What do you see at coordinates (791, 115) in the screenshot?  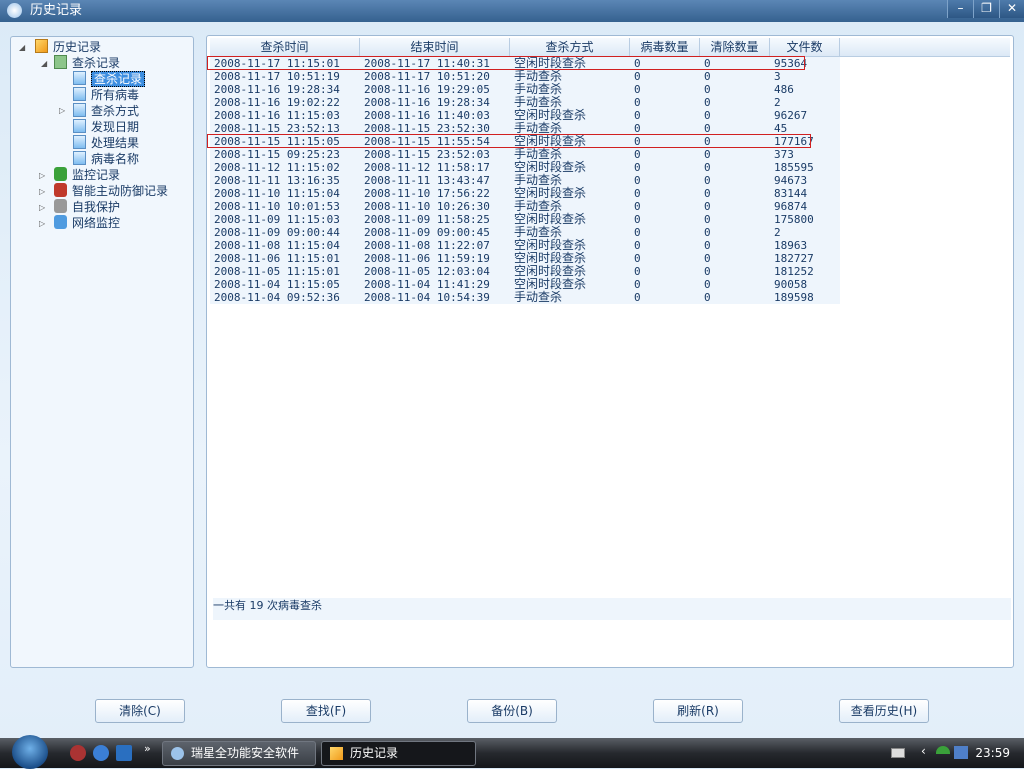 I see `cell: 96267` at bounding box center [791, 115].